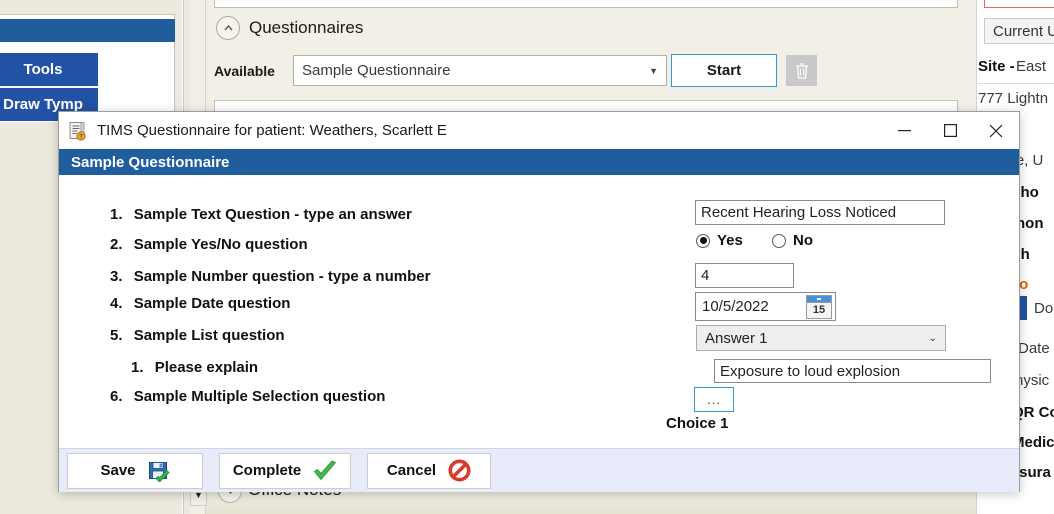  Describe the element at coordinates (376, 70) in the screenshot. I see `available-value: Sample Questionnaire` at that location.